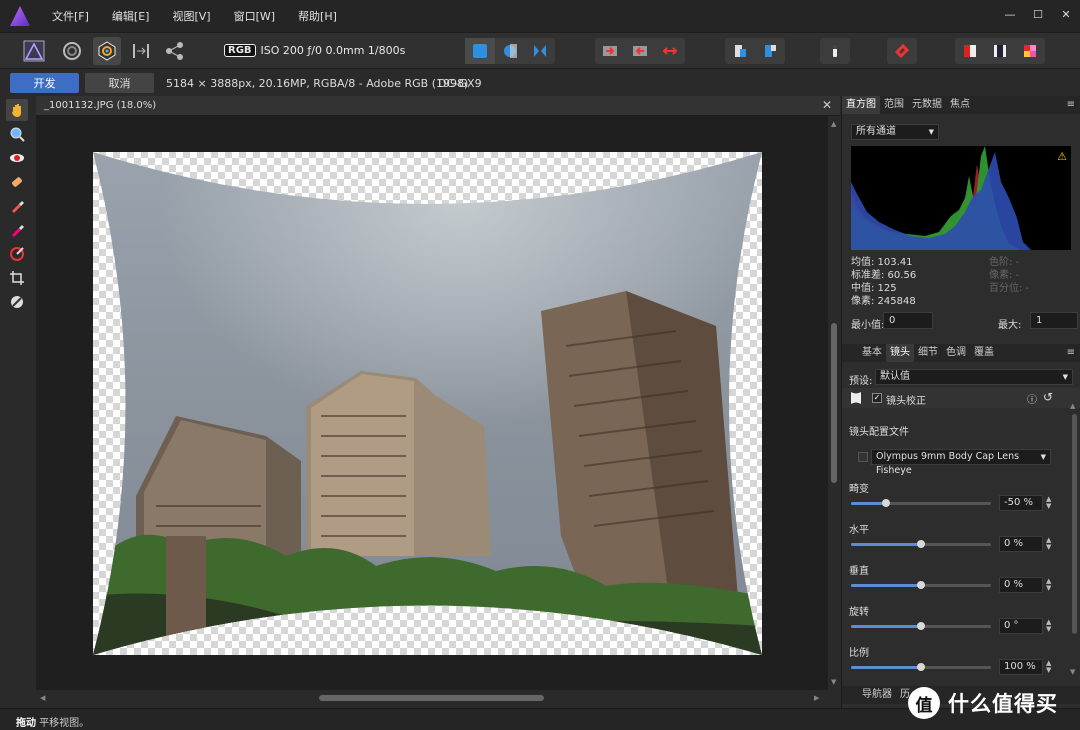 This screenshot has width=1080, height=730. I want to click on vertical-scroll-thumb, so click(834, 403).